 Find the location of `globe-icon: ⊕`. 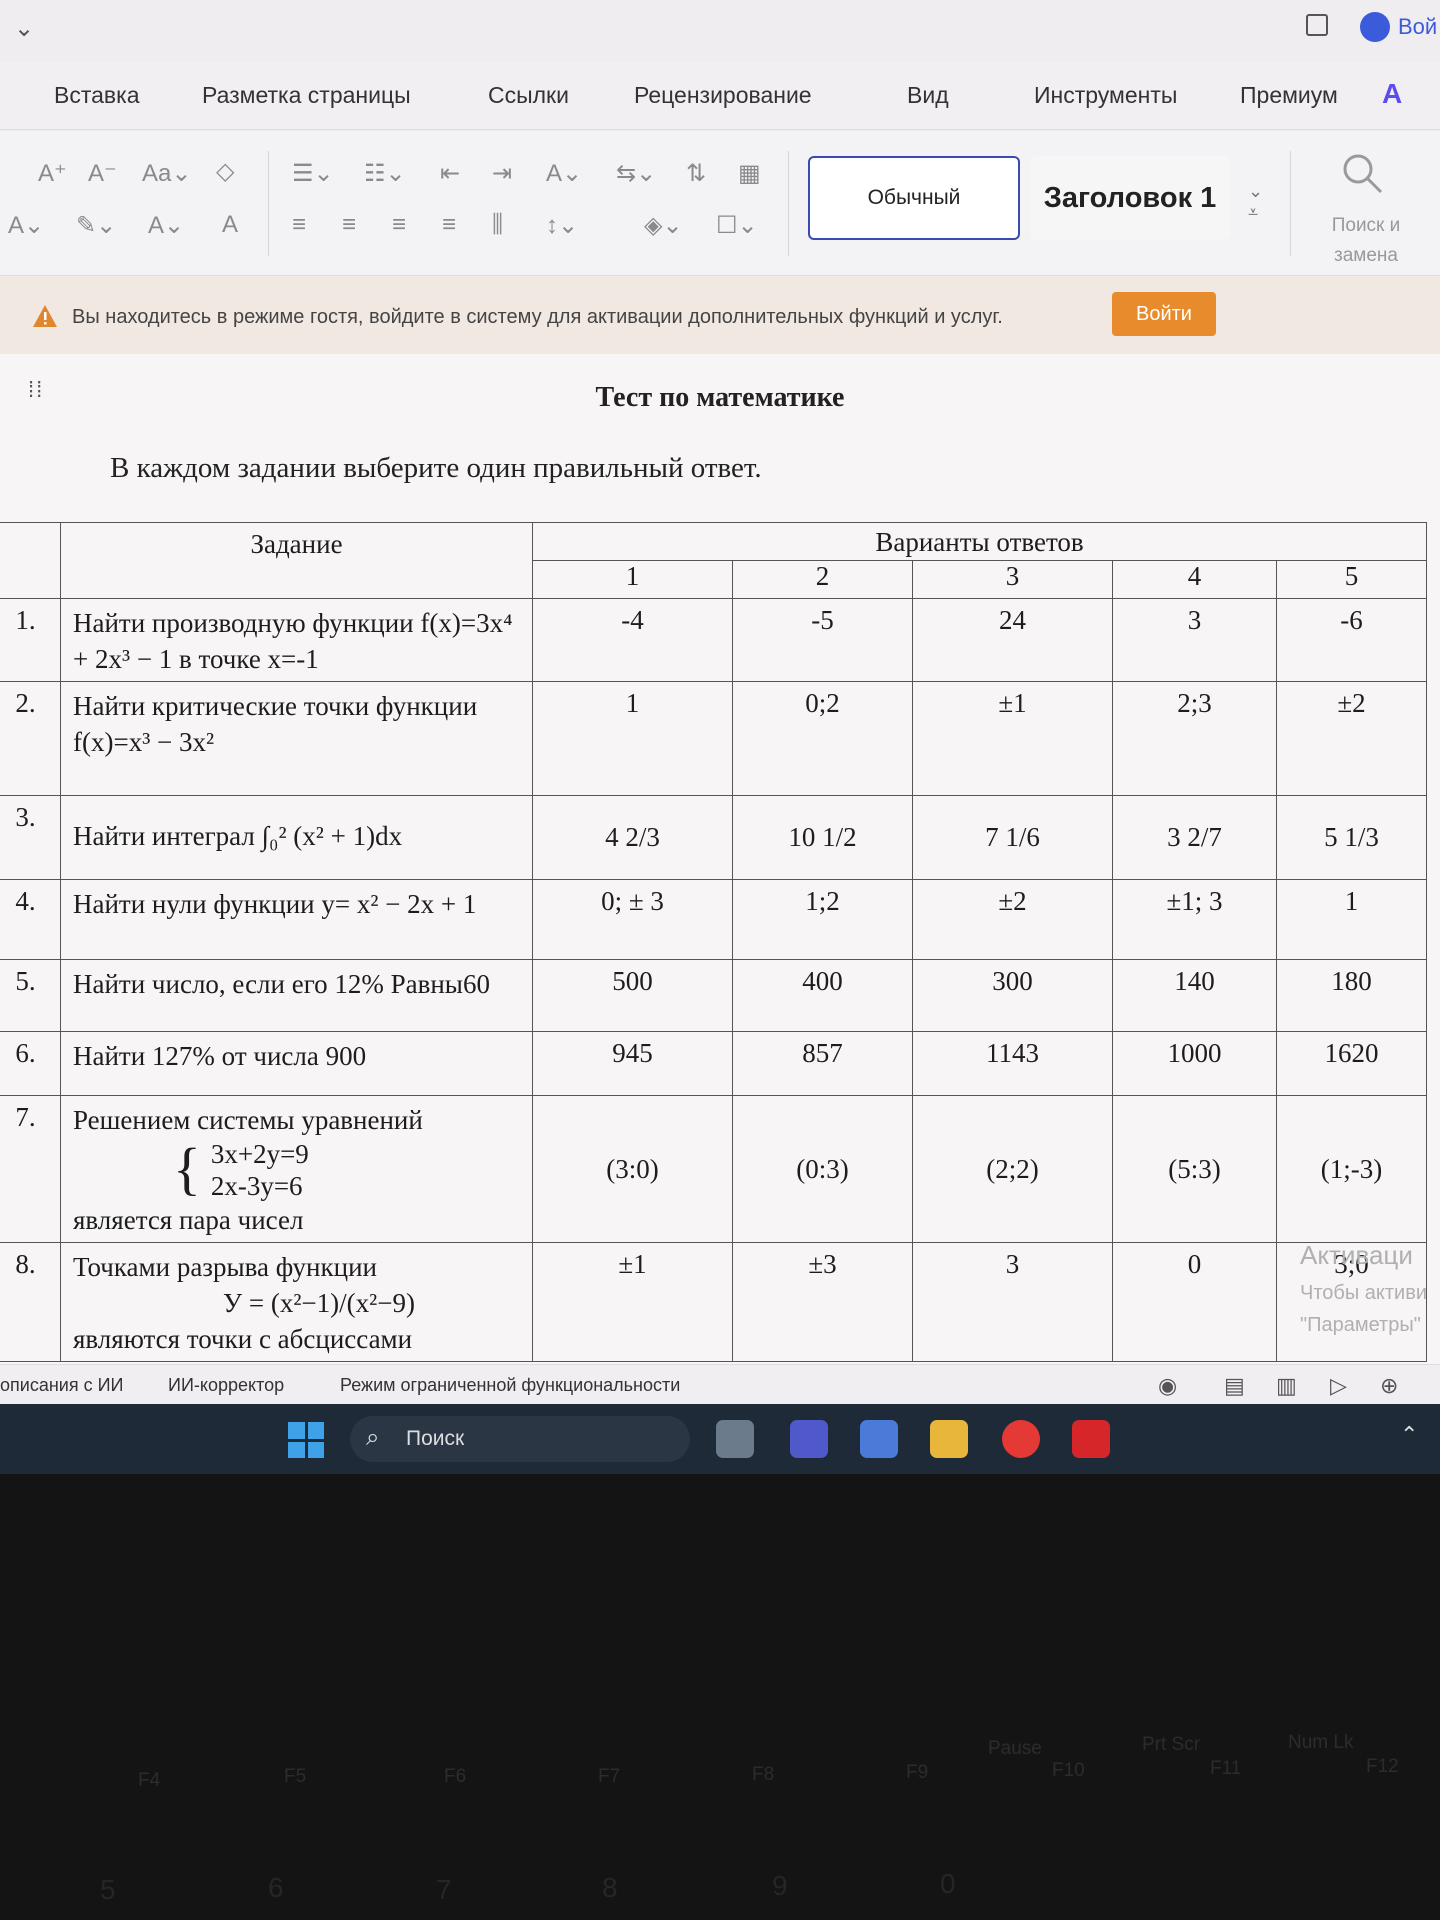

globe-icon: ⊕ is located at coordinates (1389, 1386).